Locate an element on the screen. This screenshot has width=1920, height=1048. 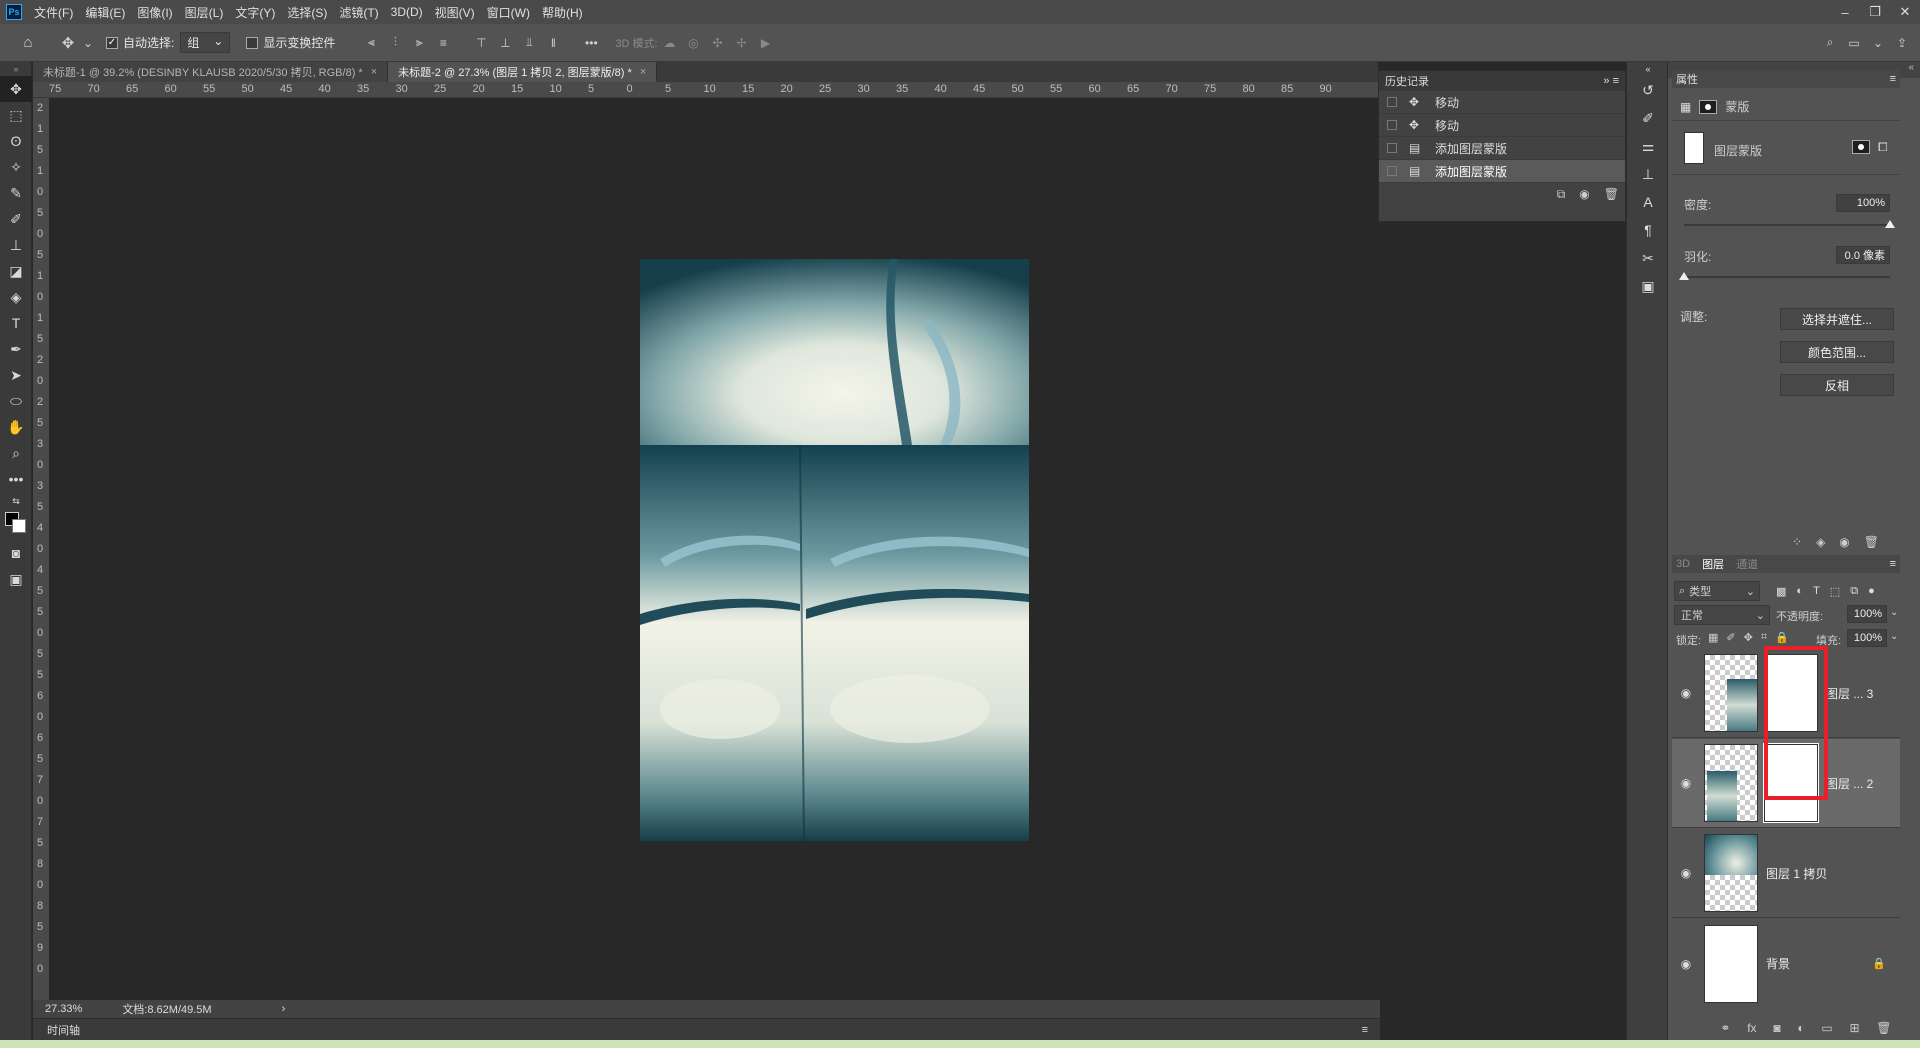
menu-window: 窗口(W) is located at coordinates (508, 12).